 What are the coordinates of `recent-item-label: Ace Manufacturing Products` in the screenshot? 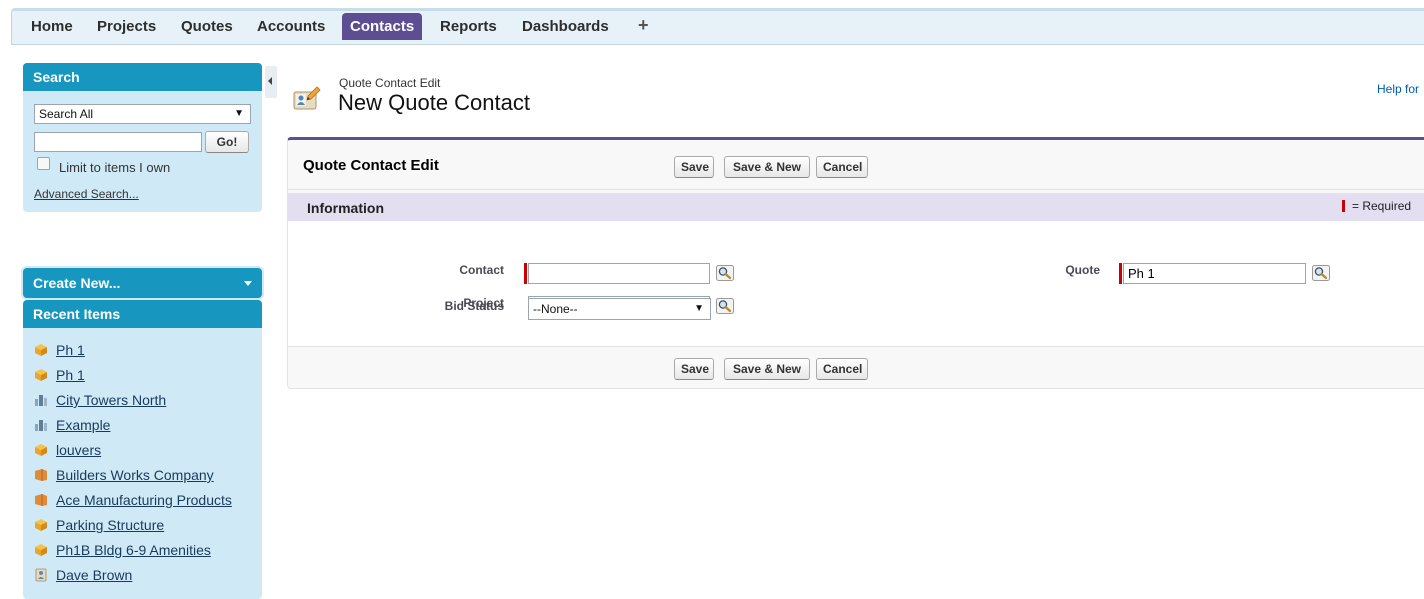 It's located at (144, 500).